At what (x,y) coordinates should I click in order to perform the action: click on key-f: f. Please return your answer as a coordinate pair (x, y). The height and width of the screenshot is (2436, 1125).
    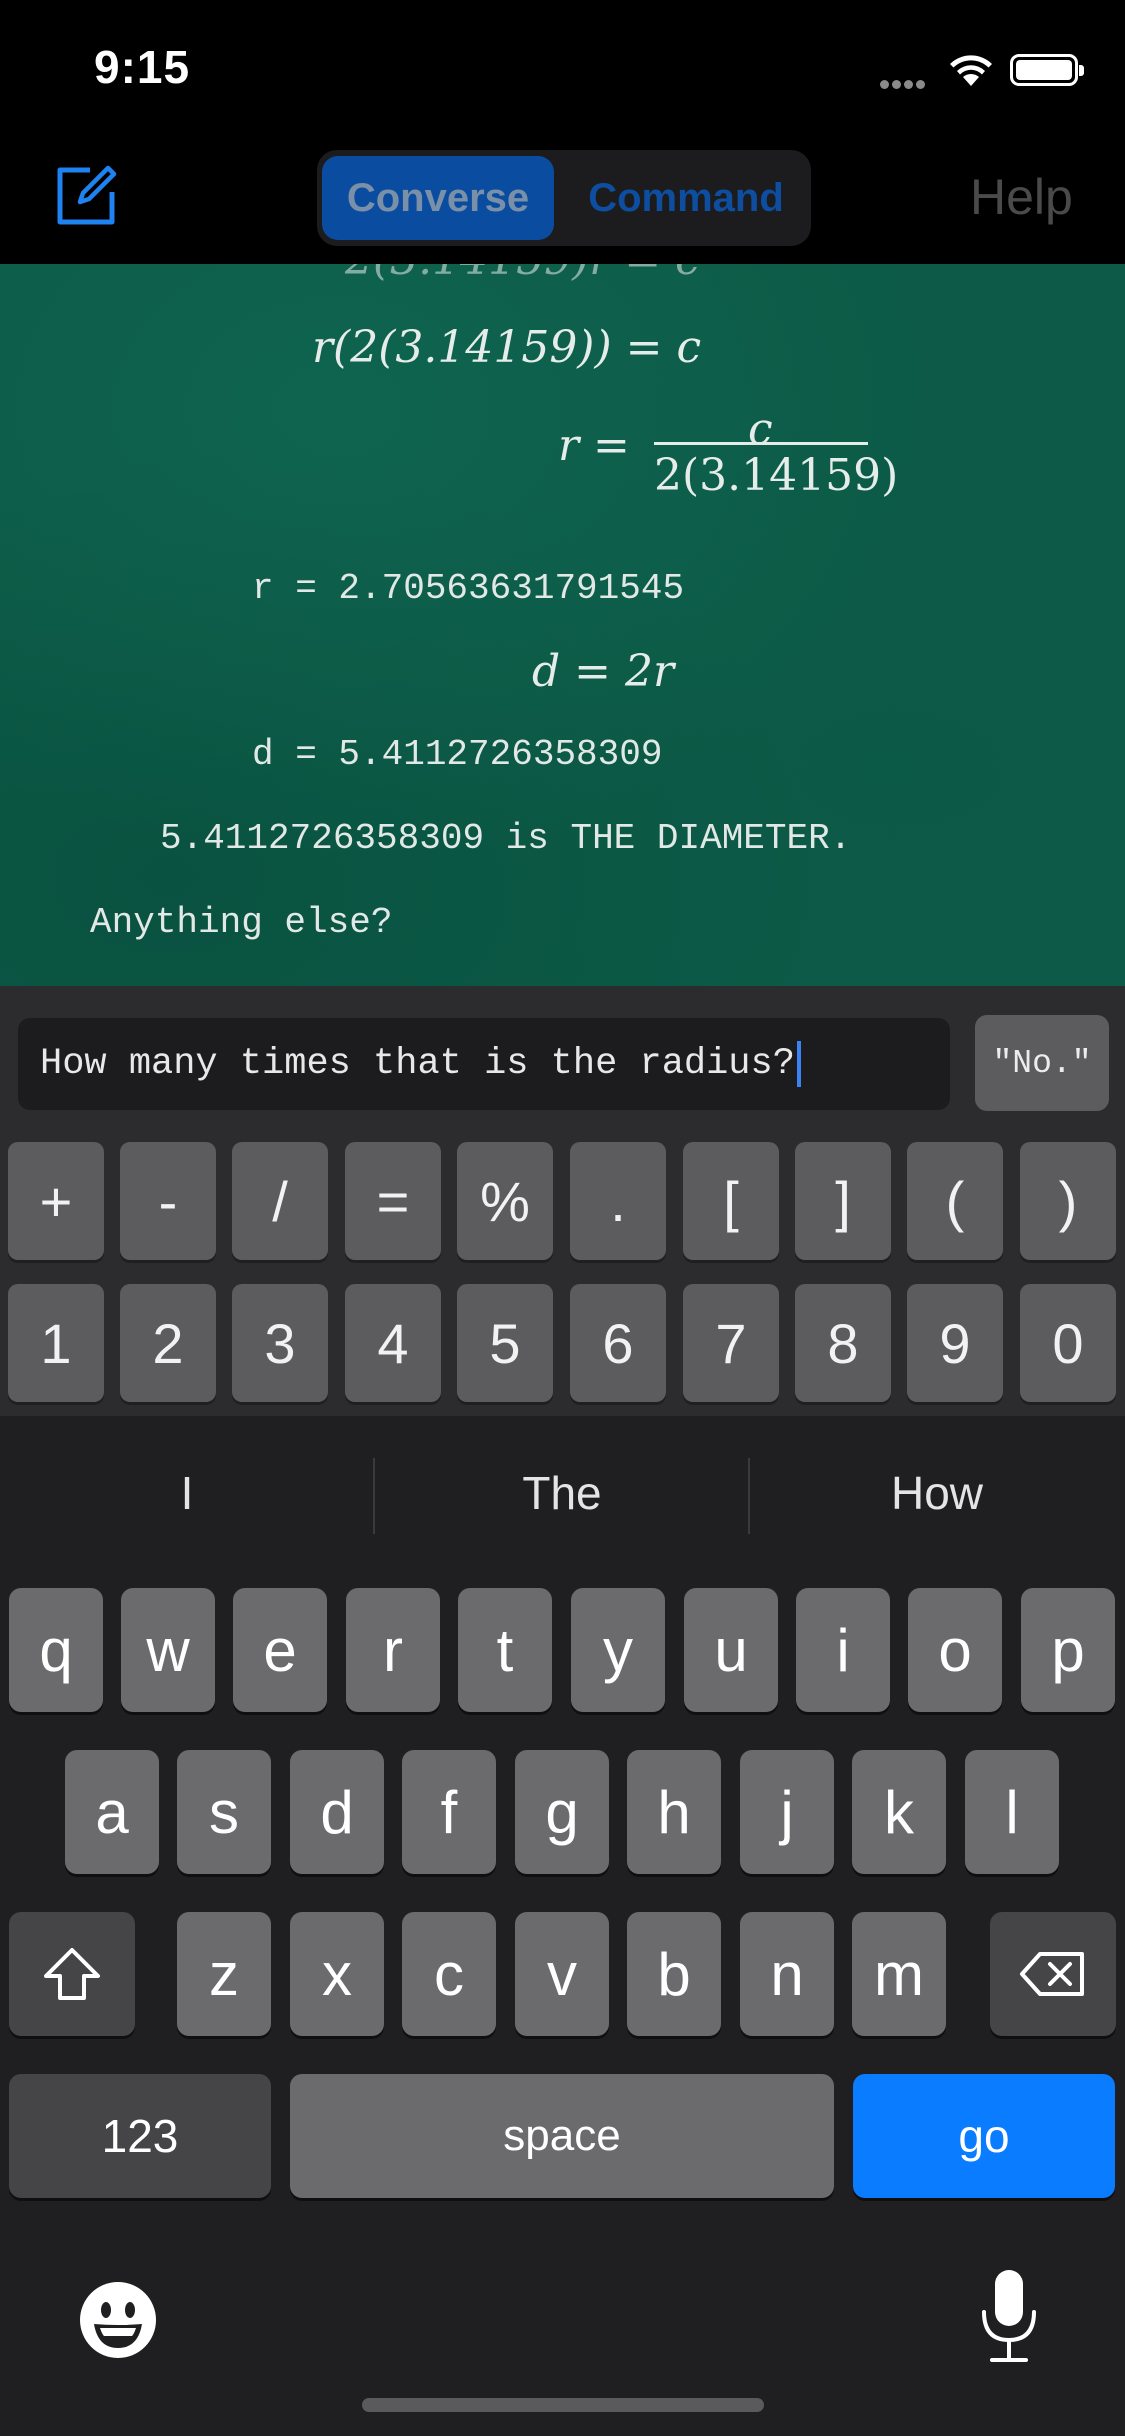
    Looking at the image, I should click on (449, 1812).